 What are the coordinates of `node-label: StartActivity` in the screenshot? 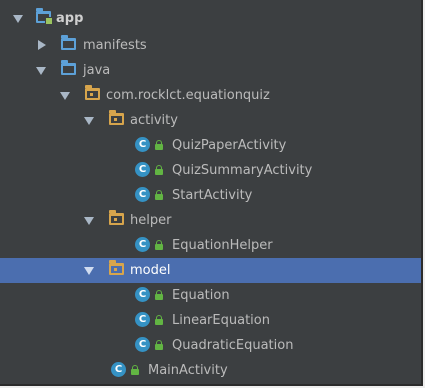 It's located at (212, 195).